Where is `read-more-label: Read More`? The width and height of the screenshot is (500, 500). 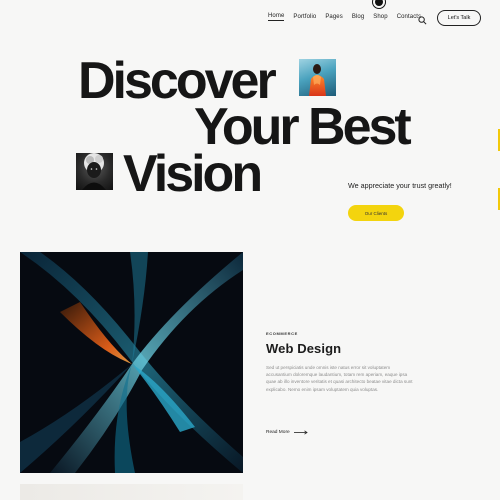
read-more-label: Read More is located at coordinates (278, 432).